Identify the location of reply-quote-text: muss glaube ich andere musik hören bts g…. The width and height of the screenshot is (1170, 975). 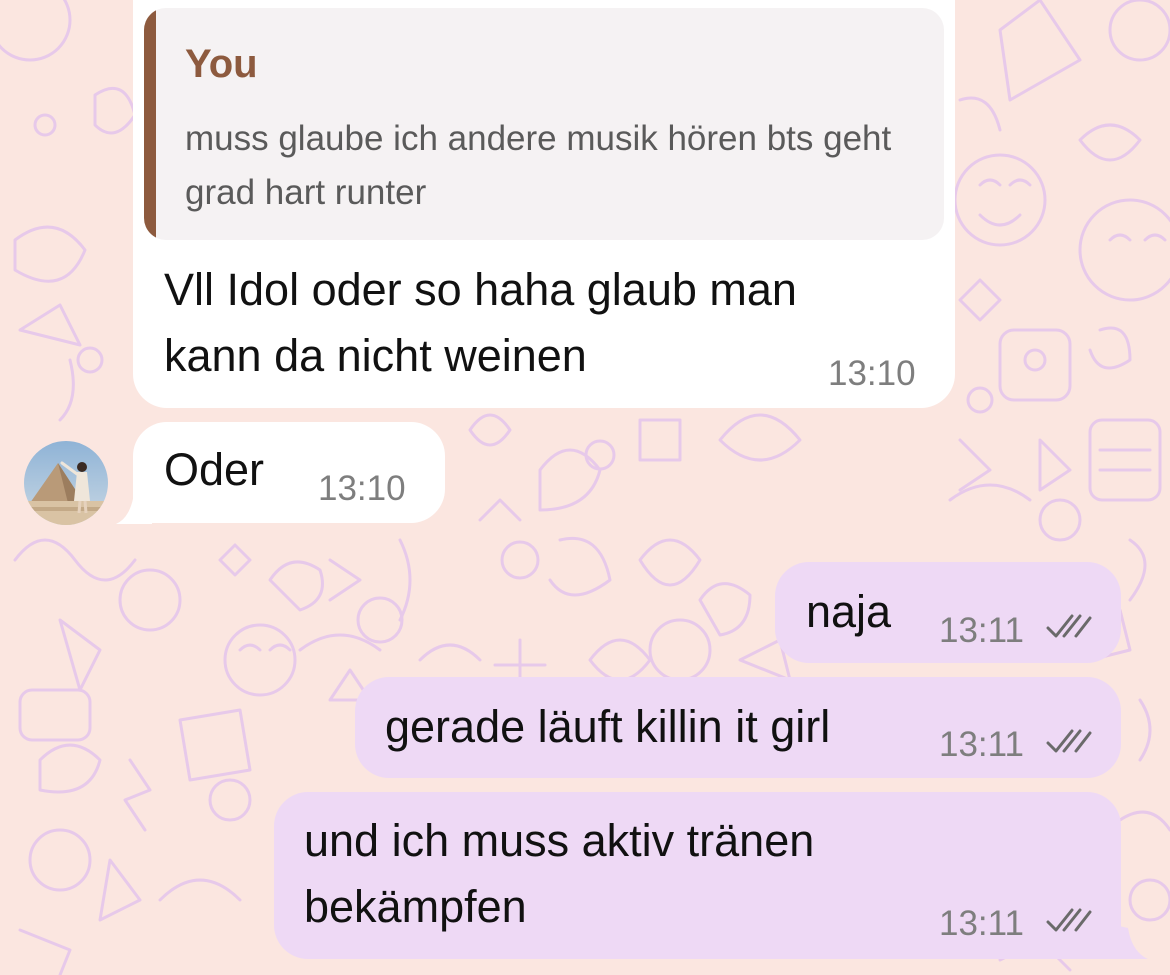
(538, 165).